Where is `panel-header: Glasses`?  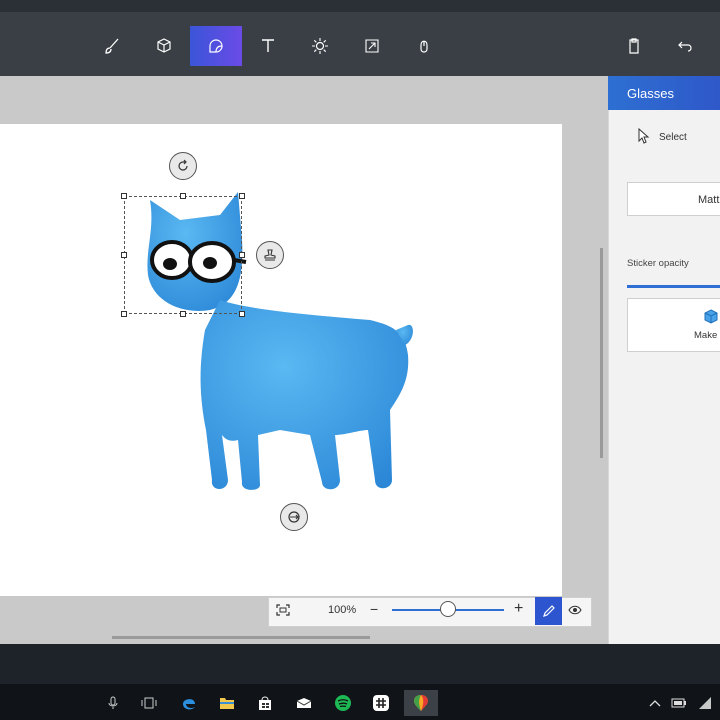
panel-header: Glasses is located at coordinates (664, 93).